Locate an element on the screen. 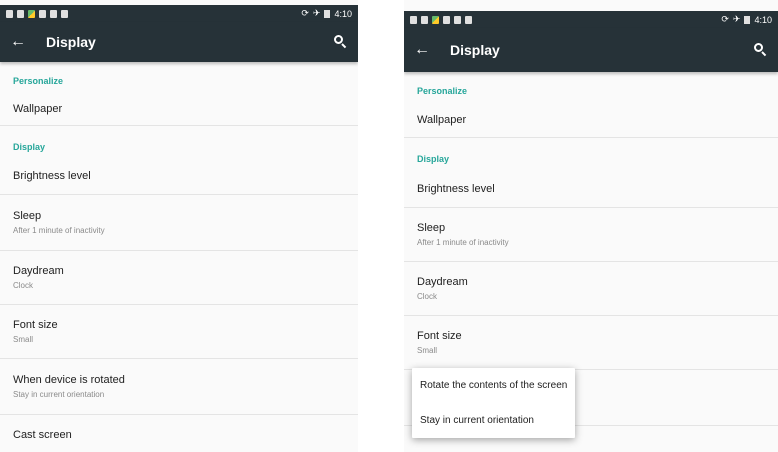  menu-item-stay-orientation: Stay in current orientation is located at coordinates (493, 420).